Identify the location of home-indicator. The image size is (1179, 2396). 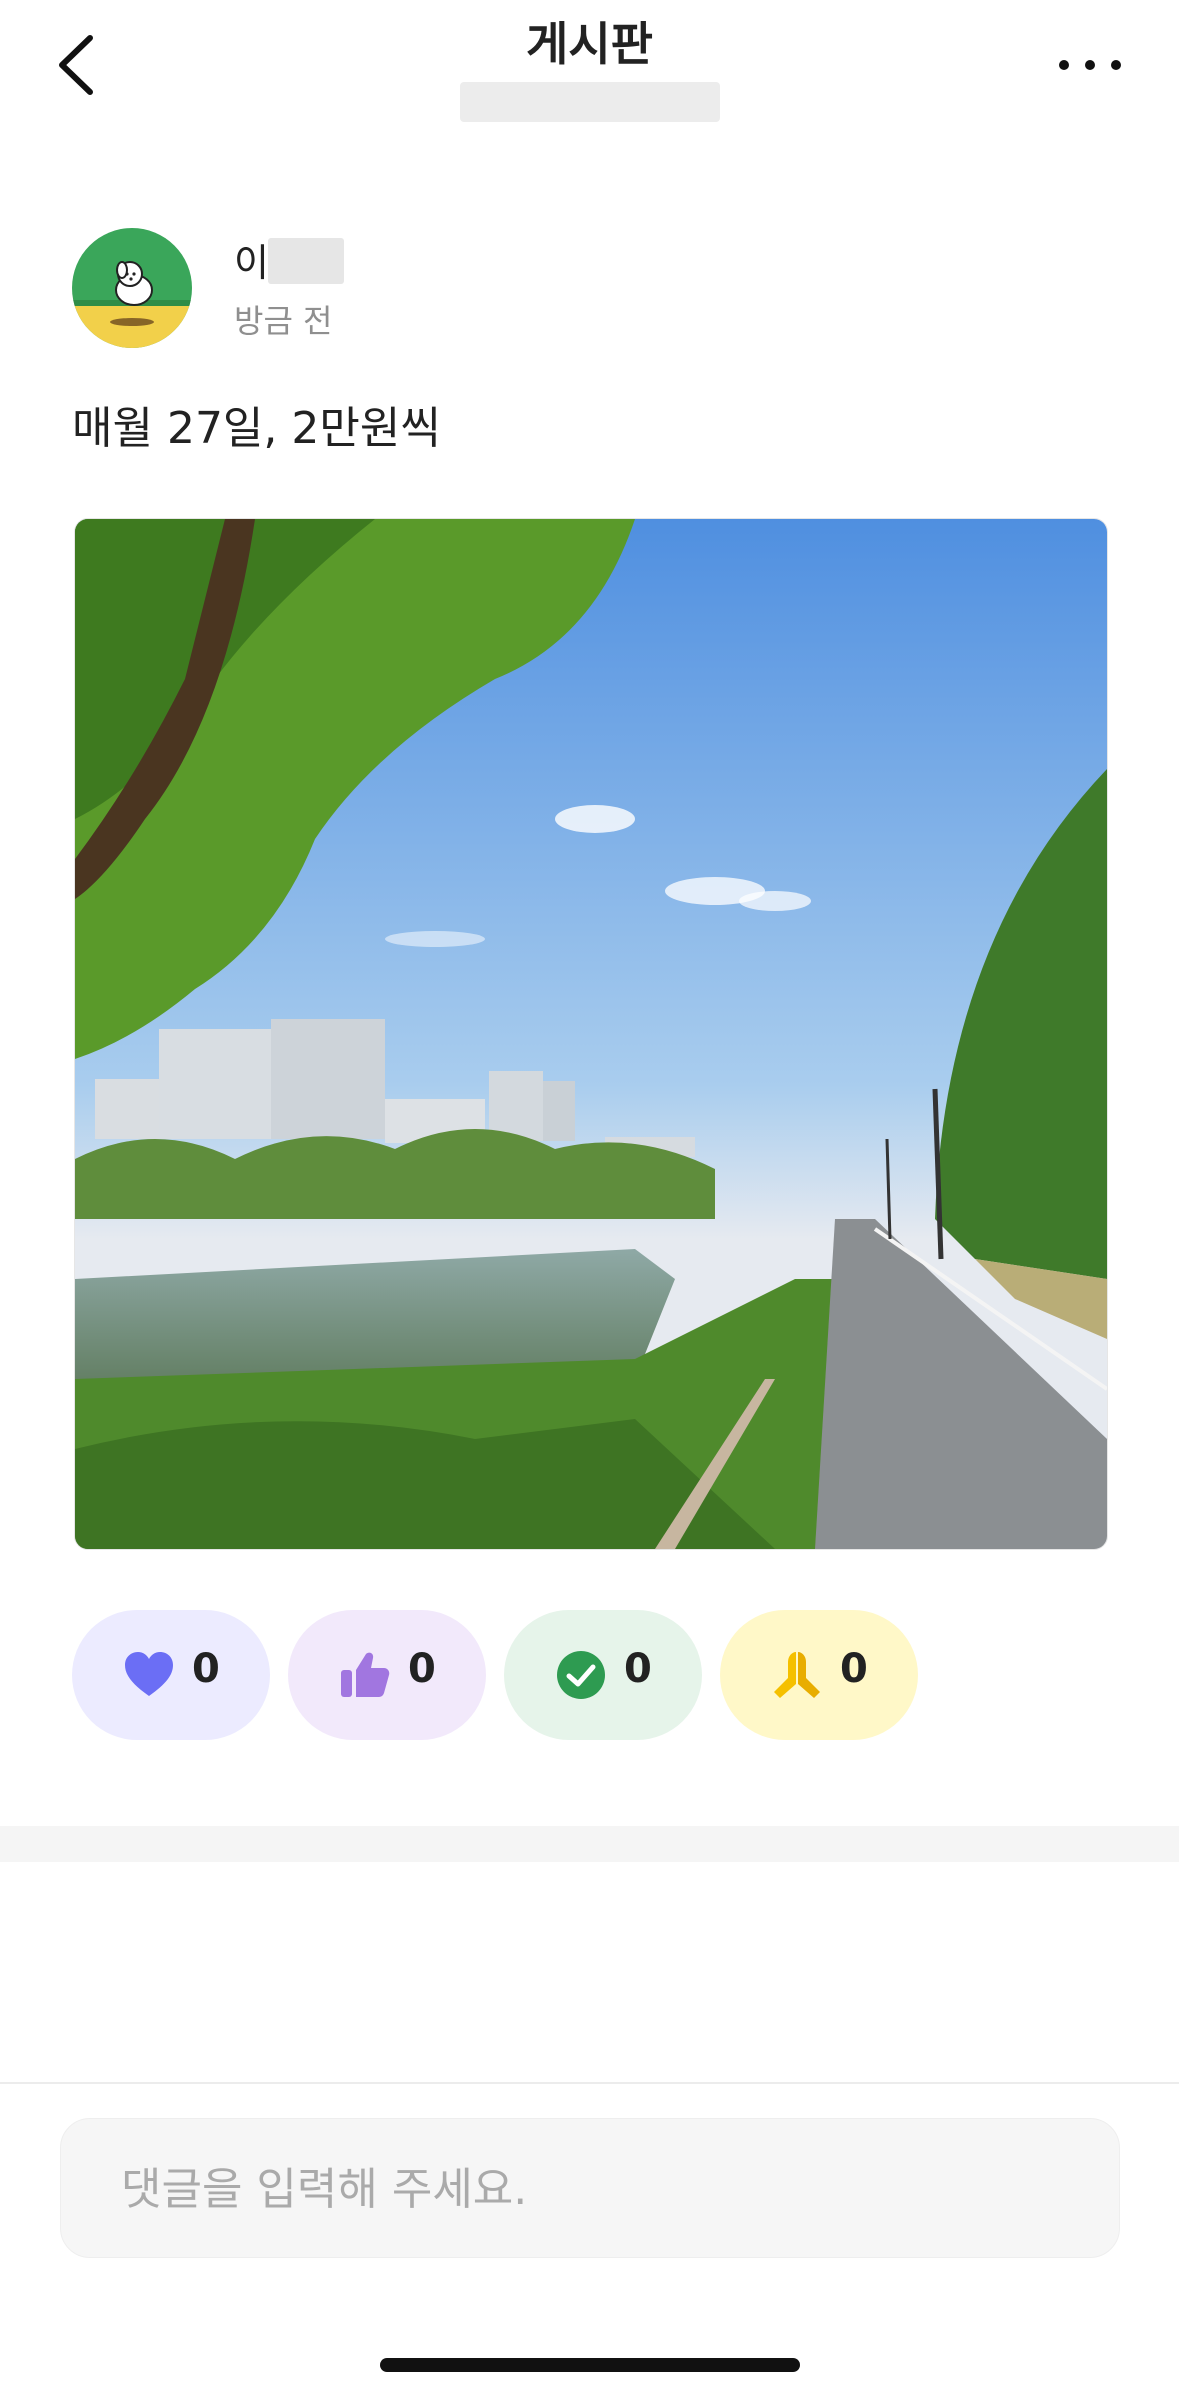
(590, 2365).